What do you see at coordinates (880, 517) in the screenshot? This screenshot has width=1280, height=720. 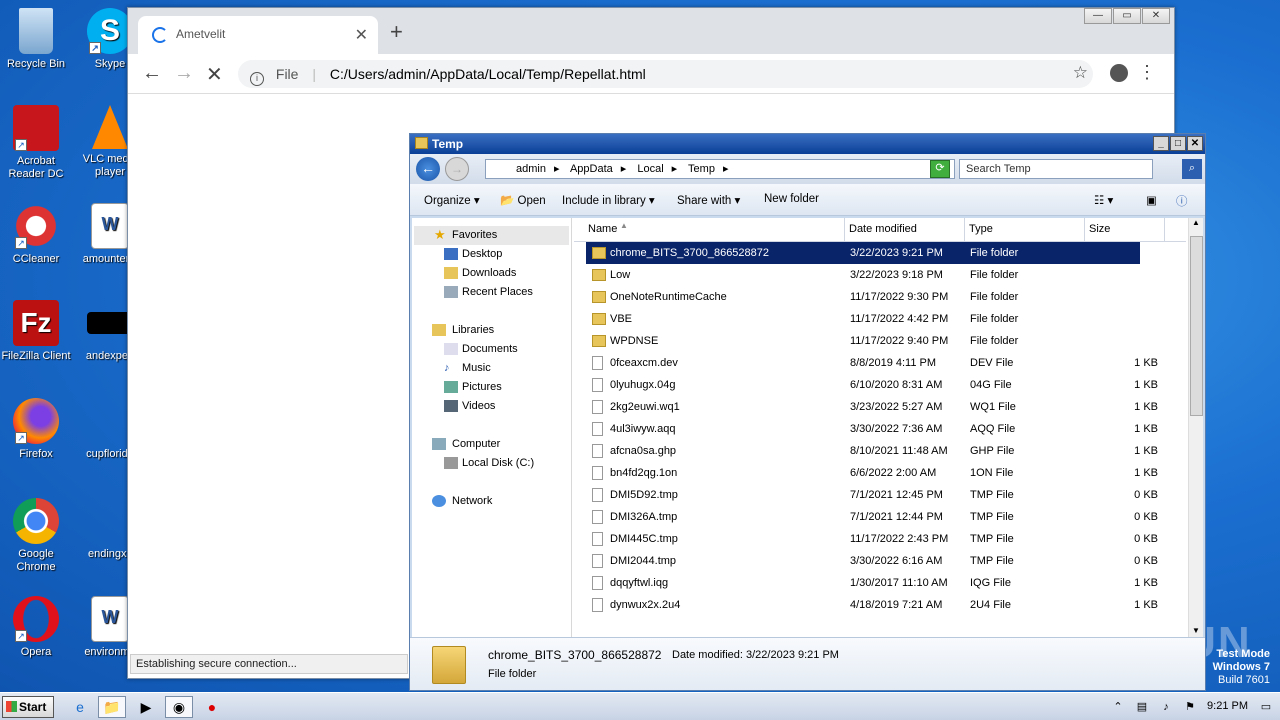 I see `table-row: DMI326A.tmp 7/1/2021 12:44 PM TMP File 0 KB` at bounding box center [880, 517].